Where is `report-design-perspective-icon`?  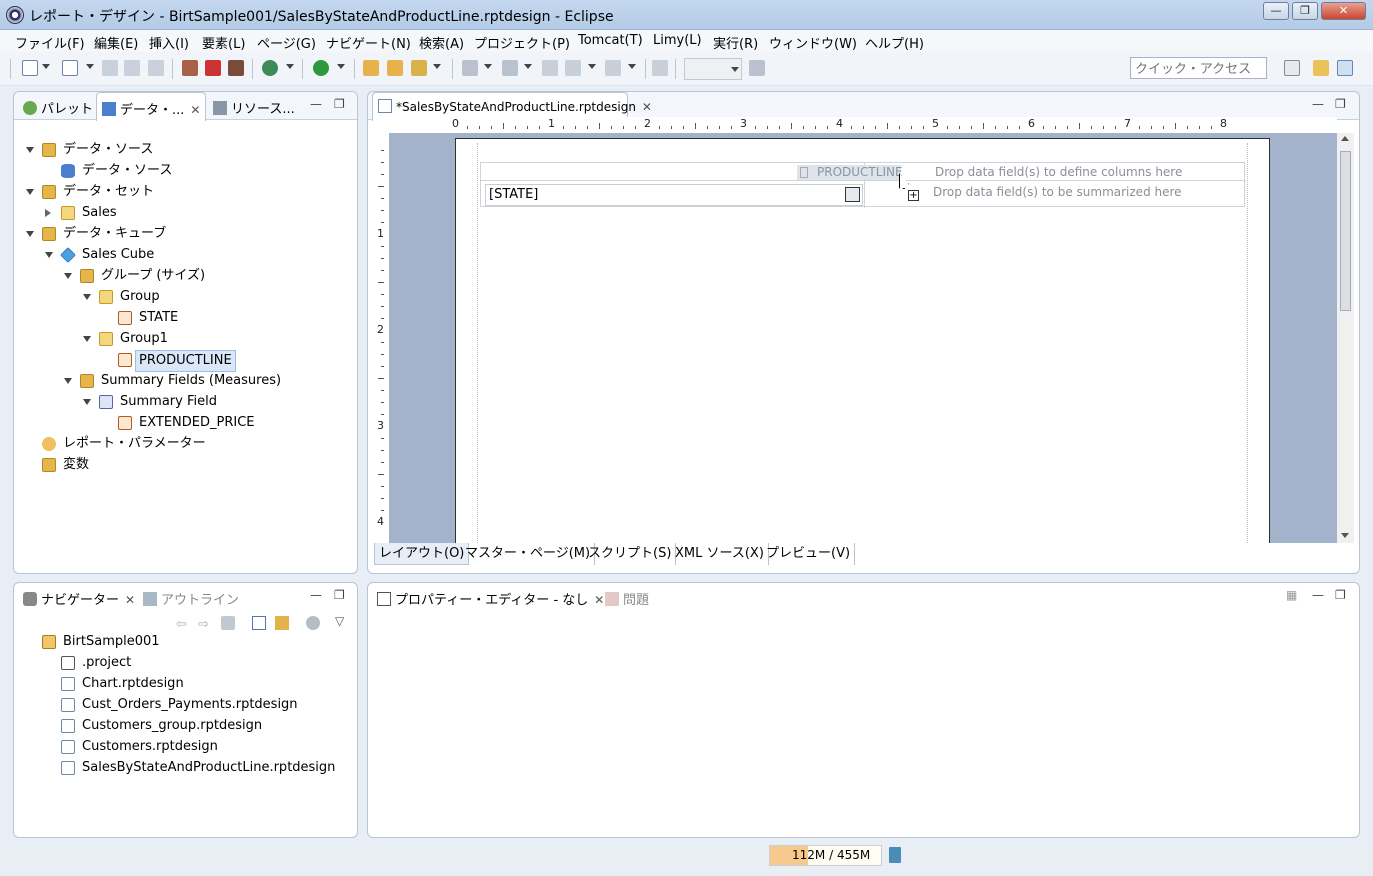 report-design-perspective-icon is located at coordinates (1345, 68).